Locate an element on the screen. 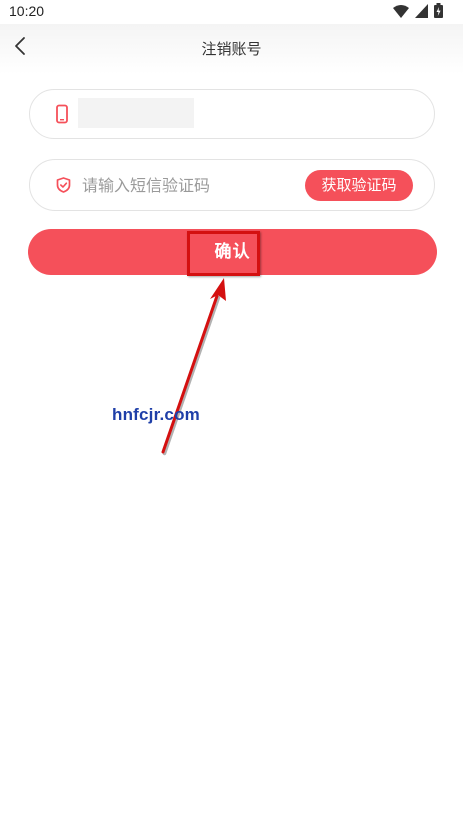 The width and height of the screenshot is (463, 829). confirm-button: 确认 is located at coordinates (232, 252).